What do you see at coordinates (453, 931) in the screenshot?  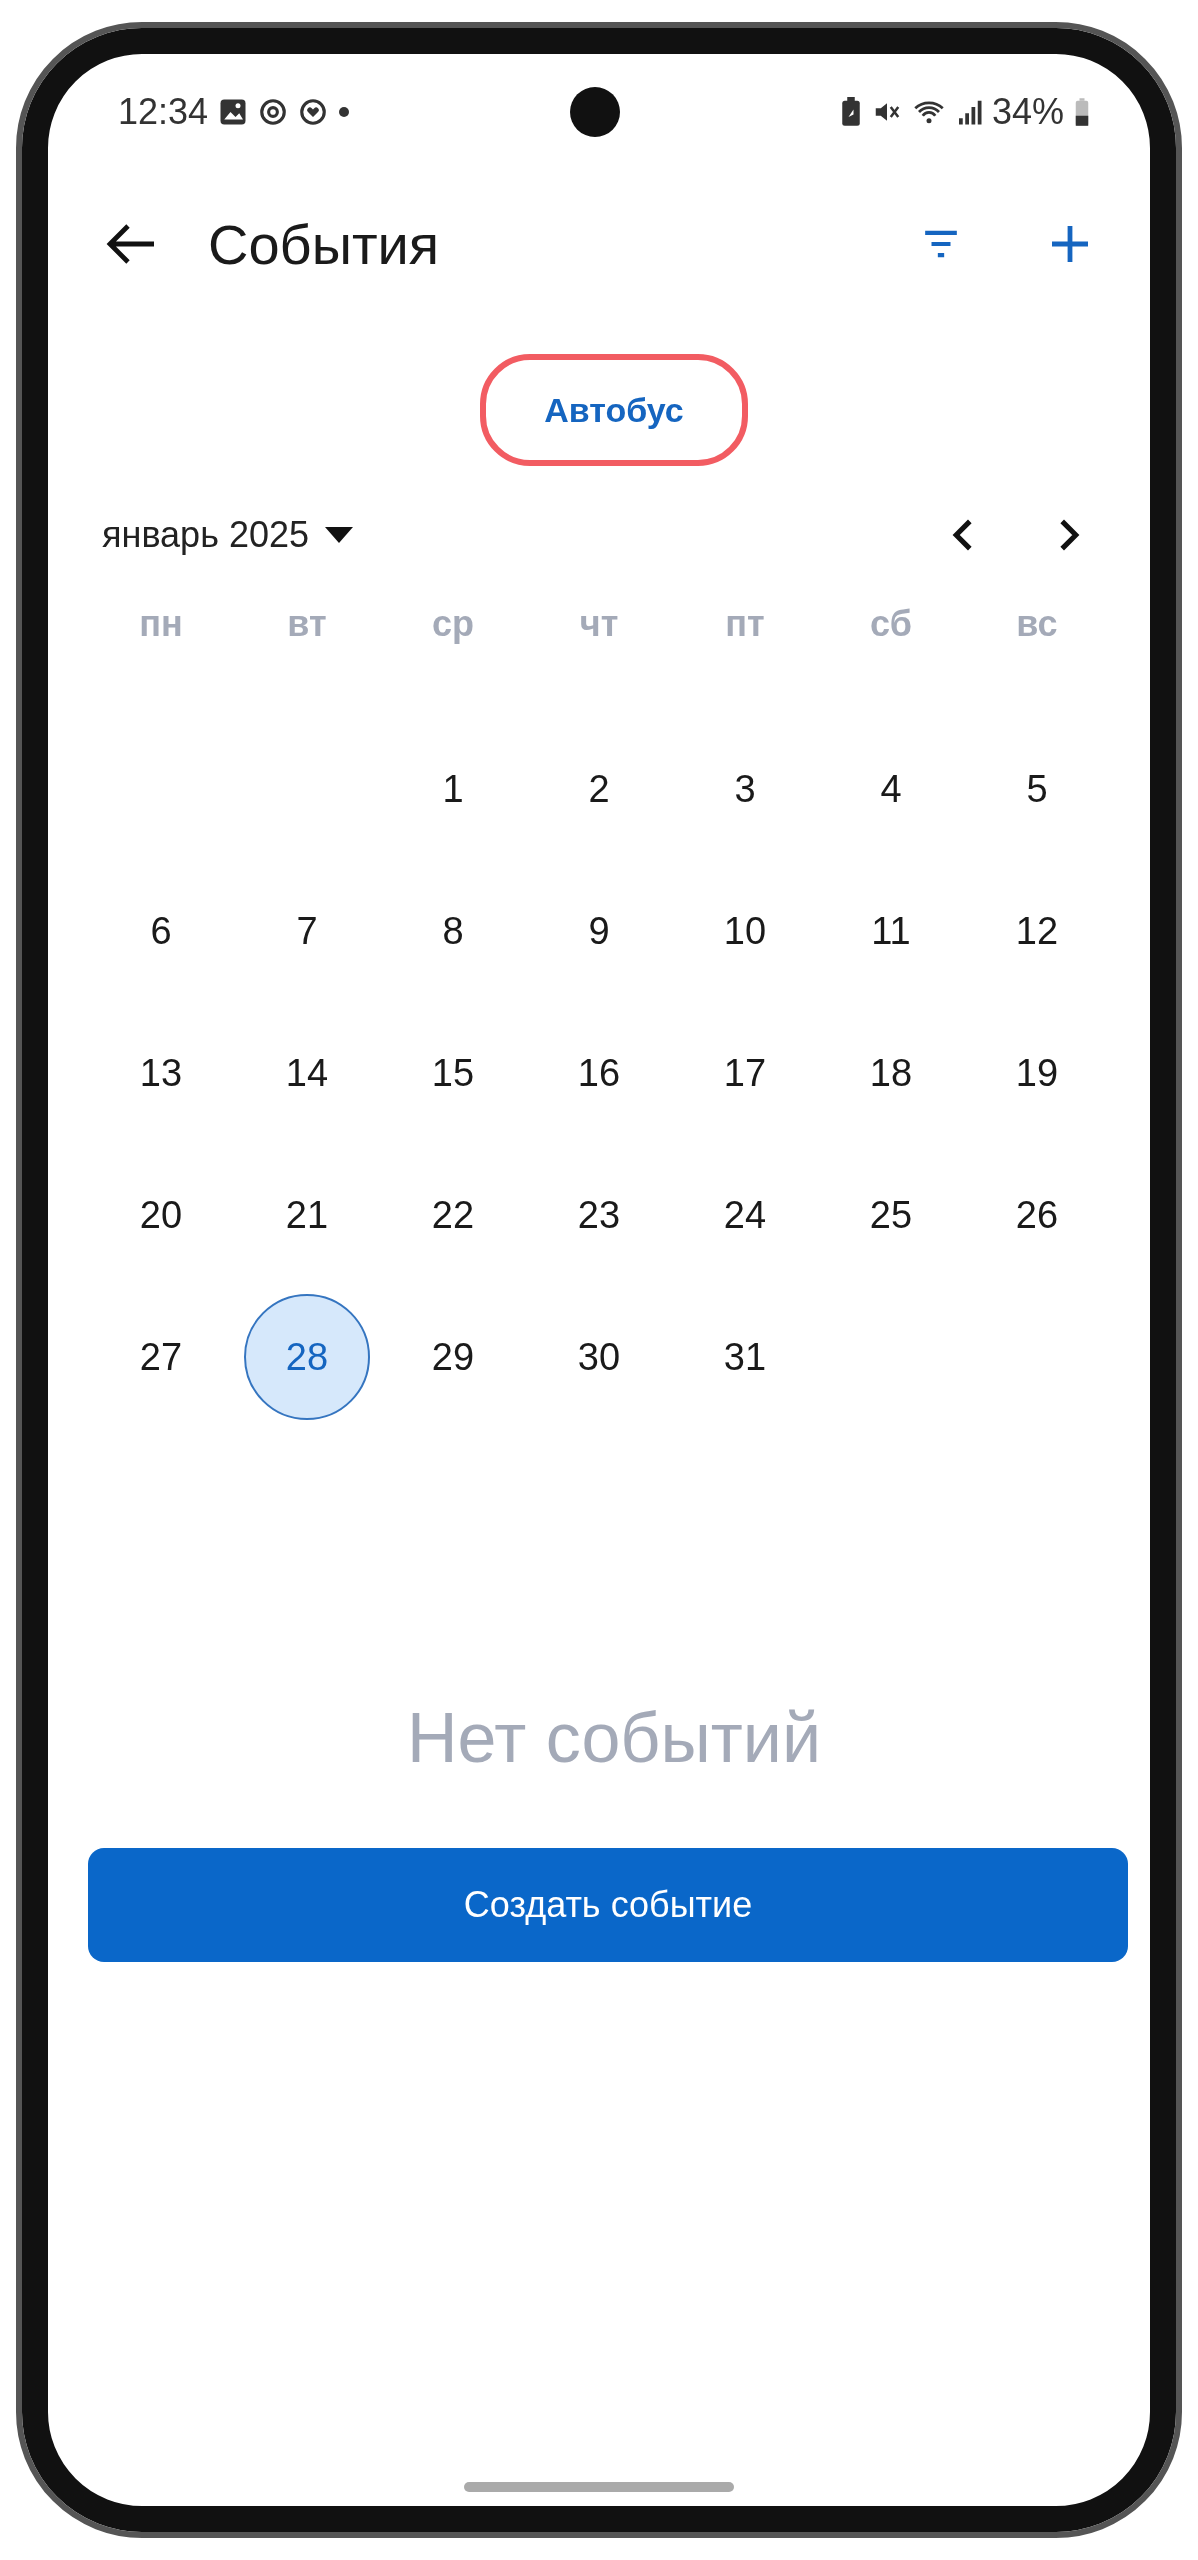 I see `calendar-day: 8` at bounding box center [453, 931].